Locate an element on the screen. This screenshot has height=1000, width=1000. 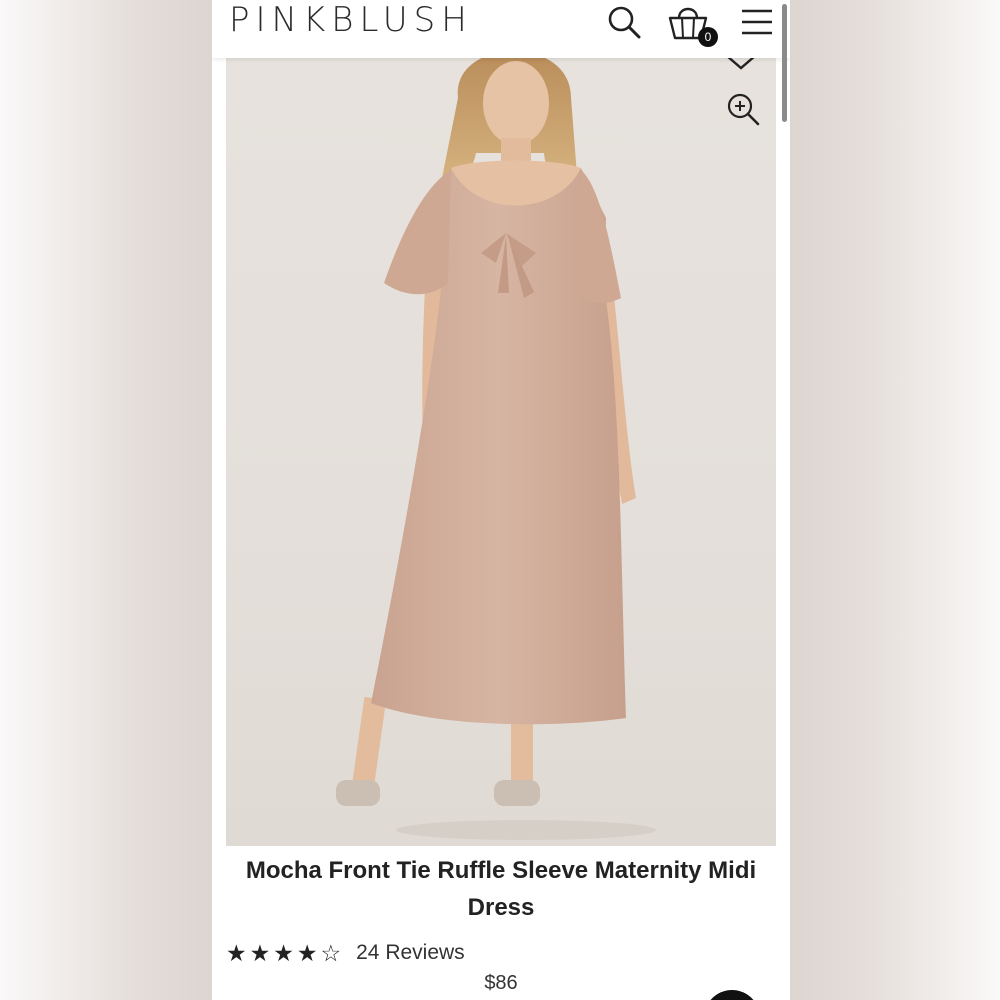
site-header: PINKBLUSH 0 is located at coordinates (501, 29).